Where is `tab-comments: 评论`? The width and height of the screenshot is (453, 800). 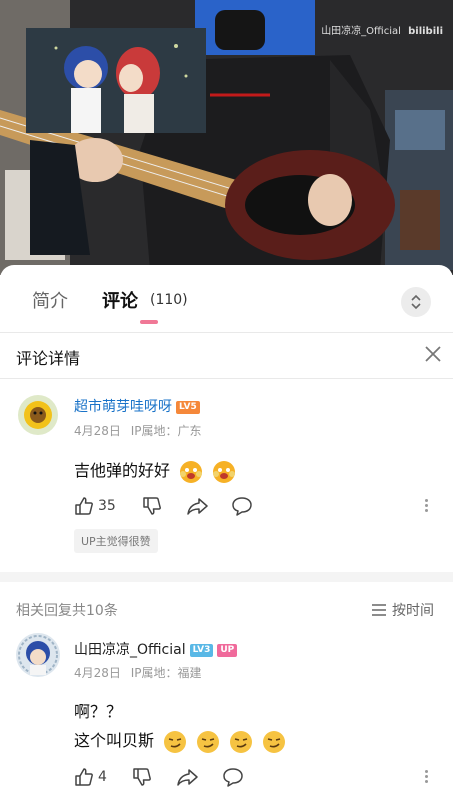 tab-comments: 评论 is located at coordinates (120, 300).